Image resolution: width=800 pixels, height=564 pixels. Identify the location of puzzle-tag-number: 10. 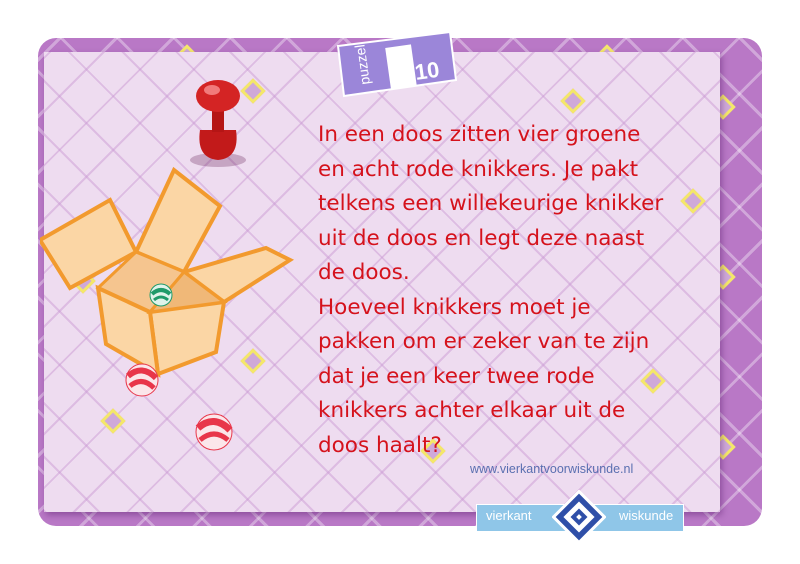
(427, 71).